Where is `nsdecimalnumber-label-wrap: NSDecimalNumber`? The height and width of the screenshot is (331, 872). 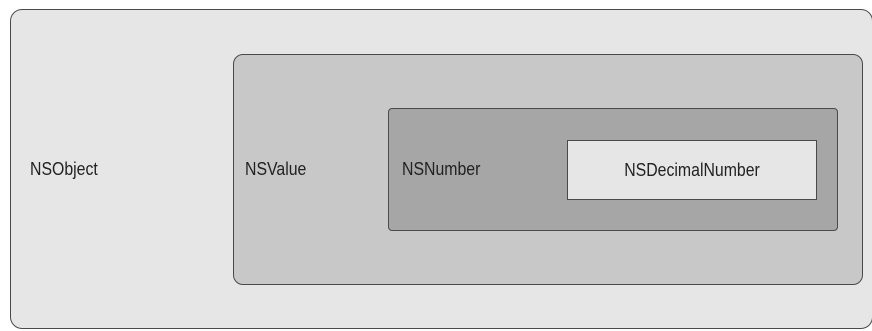 nsdecimalnumber-label-wrap: NSDecimalNumber is located at coordinates (692, 170).